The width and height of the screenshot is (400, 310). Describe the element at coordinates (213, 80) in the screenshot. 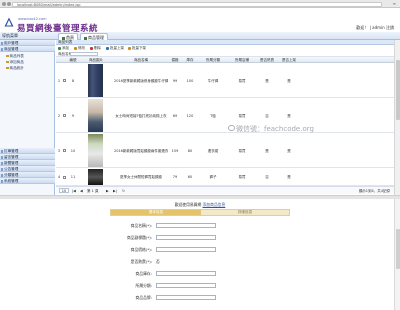

I see `table-cell: 牛仔褲` at that location.